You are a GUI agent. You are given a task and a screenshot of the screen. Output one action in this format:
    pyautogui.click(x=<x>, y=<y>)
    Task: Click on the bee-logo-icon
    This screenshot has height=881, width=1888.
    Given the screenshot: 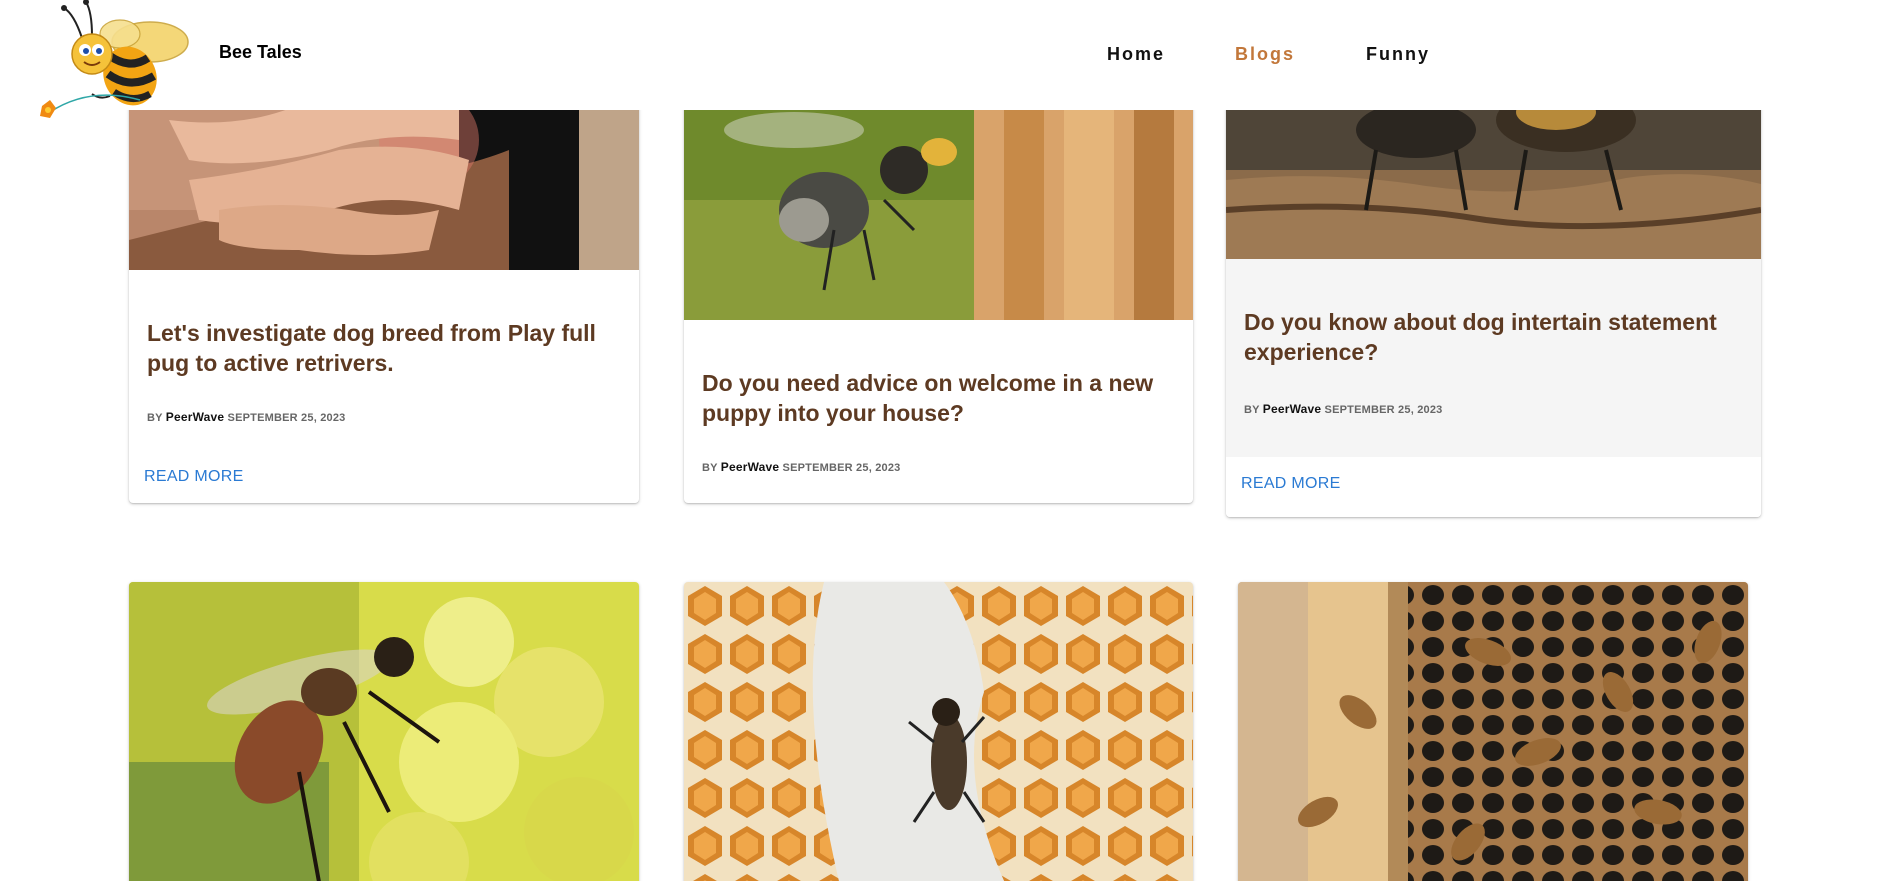 What is the action you would take?
    pyautogui.click(x=110, y=65)
    